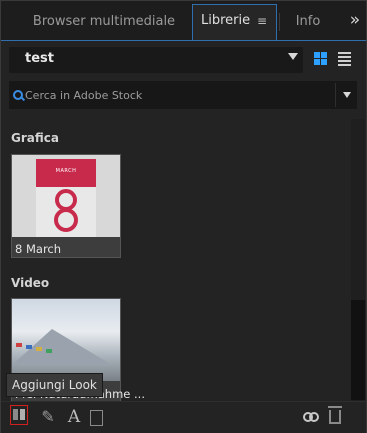  What do you see at coordinates (66, 220) in the screenshot?
I see `poster-ring-bottom` at bounding box center [66, 220].